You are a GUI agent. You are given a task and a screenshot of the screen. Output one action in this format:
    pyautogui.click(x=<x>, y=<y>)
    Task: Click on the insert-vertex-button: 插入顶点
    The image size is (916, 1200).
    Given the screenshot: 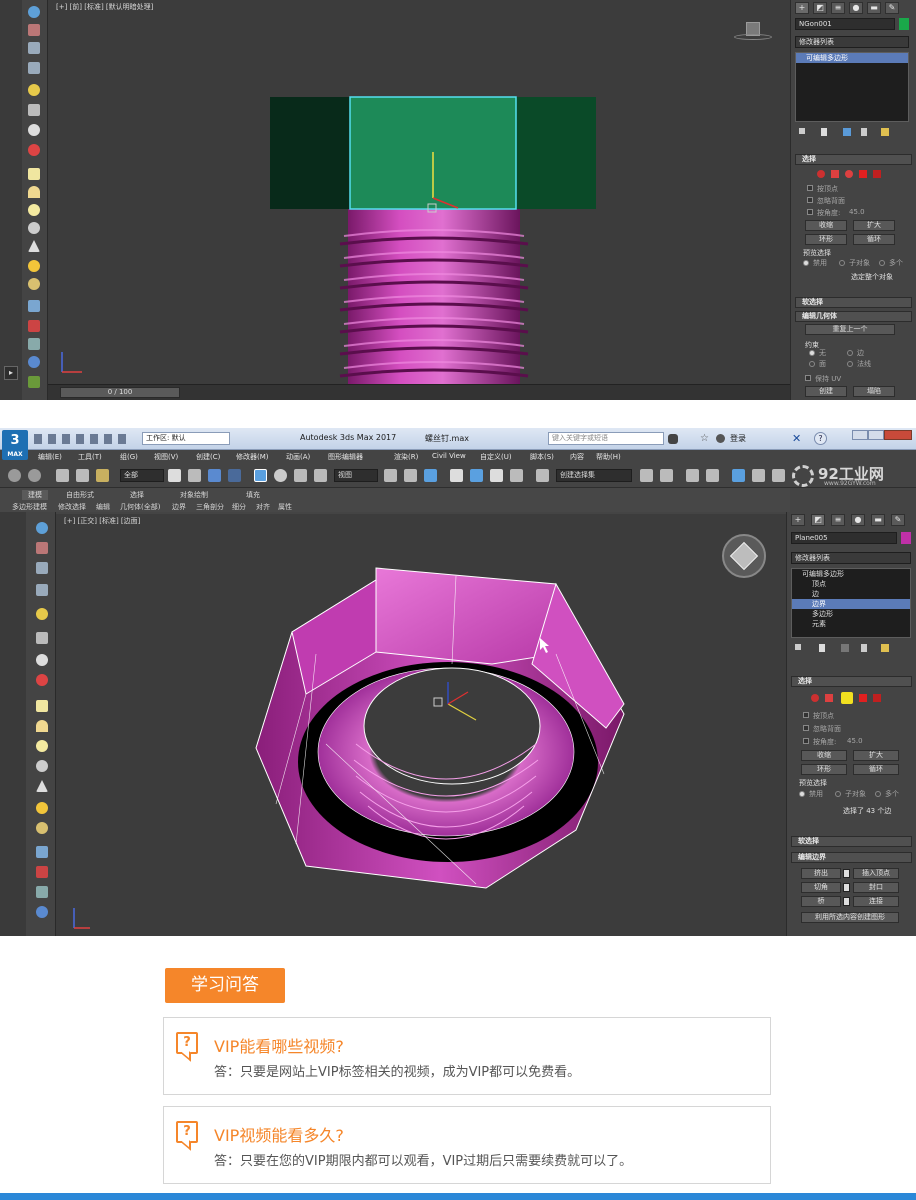 What is the action you would take?
    pyautogui.click(x=876, y=873)
    